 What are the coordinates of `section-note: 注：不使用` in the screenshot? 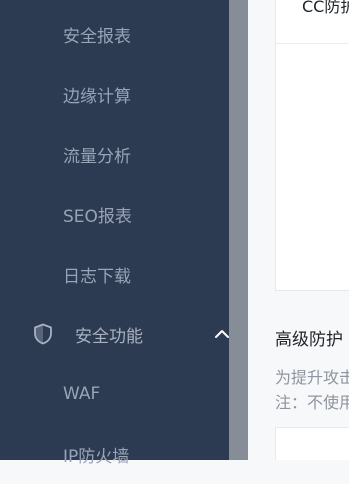 It's located at (312, 402).